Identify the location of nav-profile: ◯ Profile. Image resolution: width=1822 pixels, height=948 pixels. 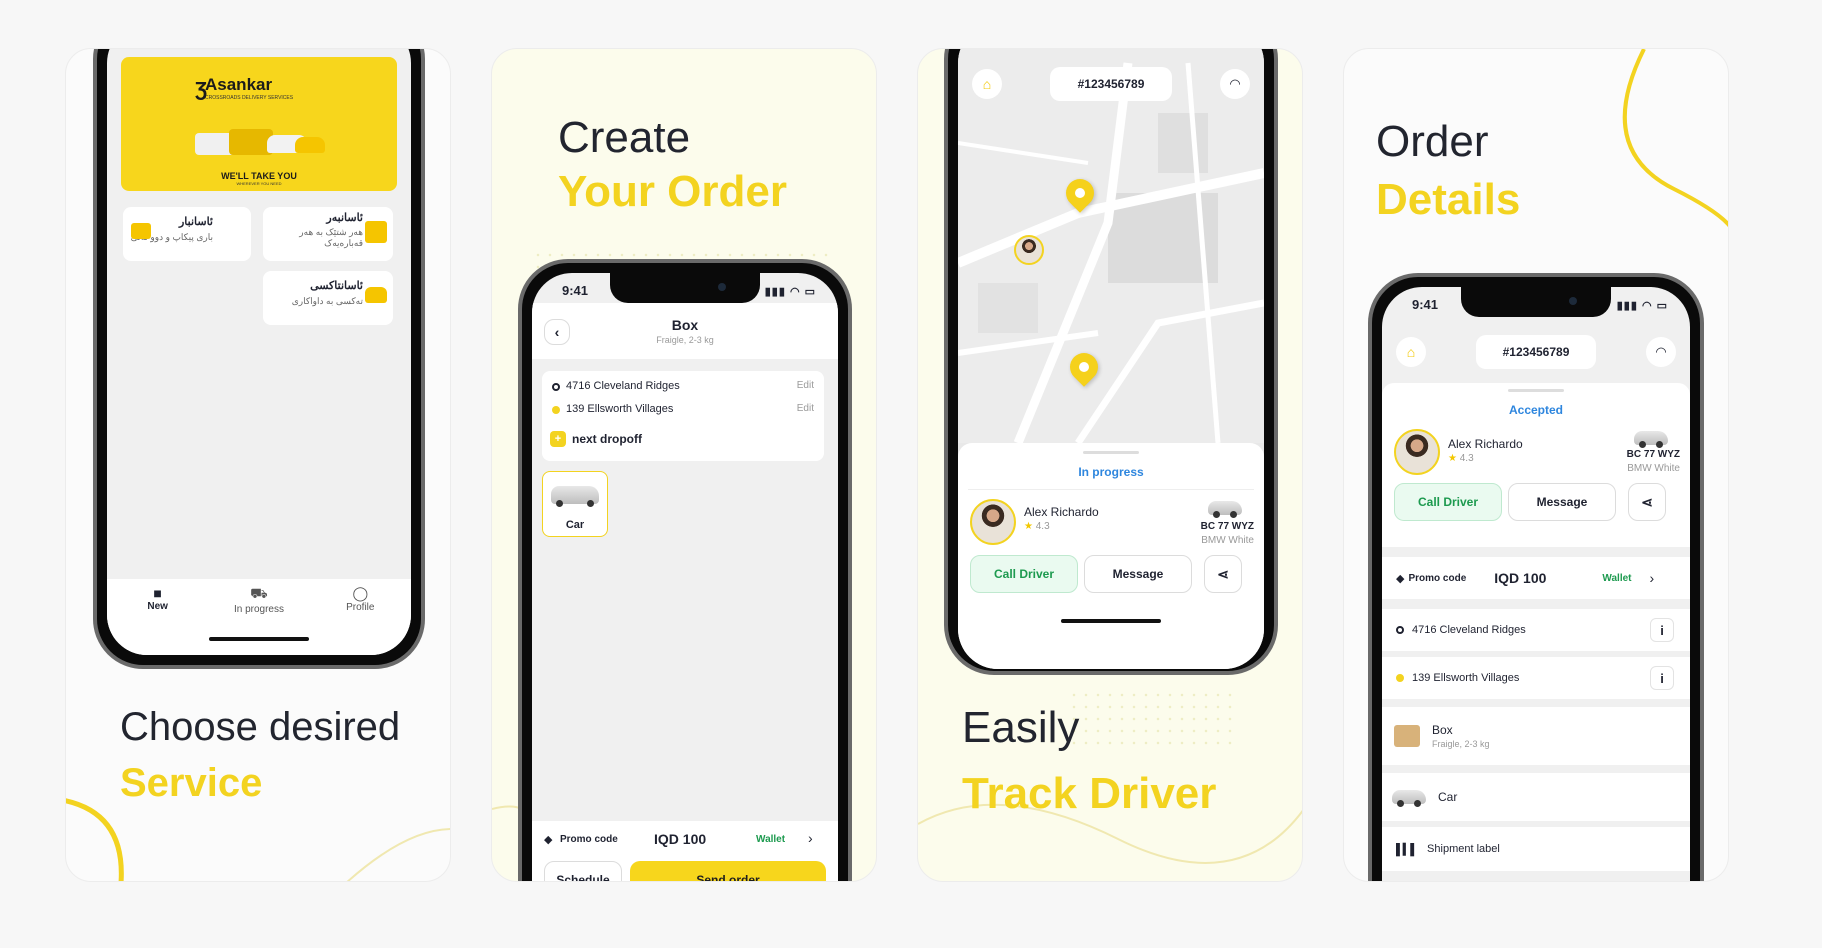
(360, 620).